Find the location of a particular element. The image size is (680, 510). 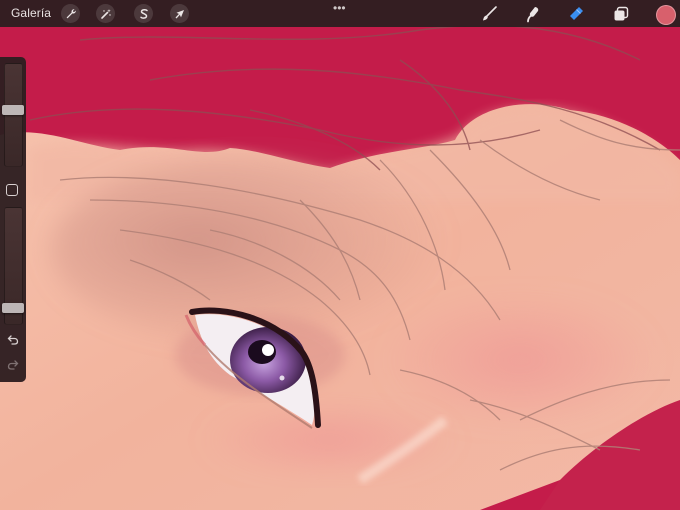

smudge-icon is located at coordinates (533, 15).